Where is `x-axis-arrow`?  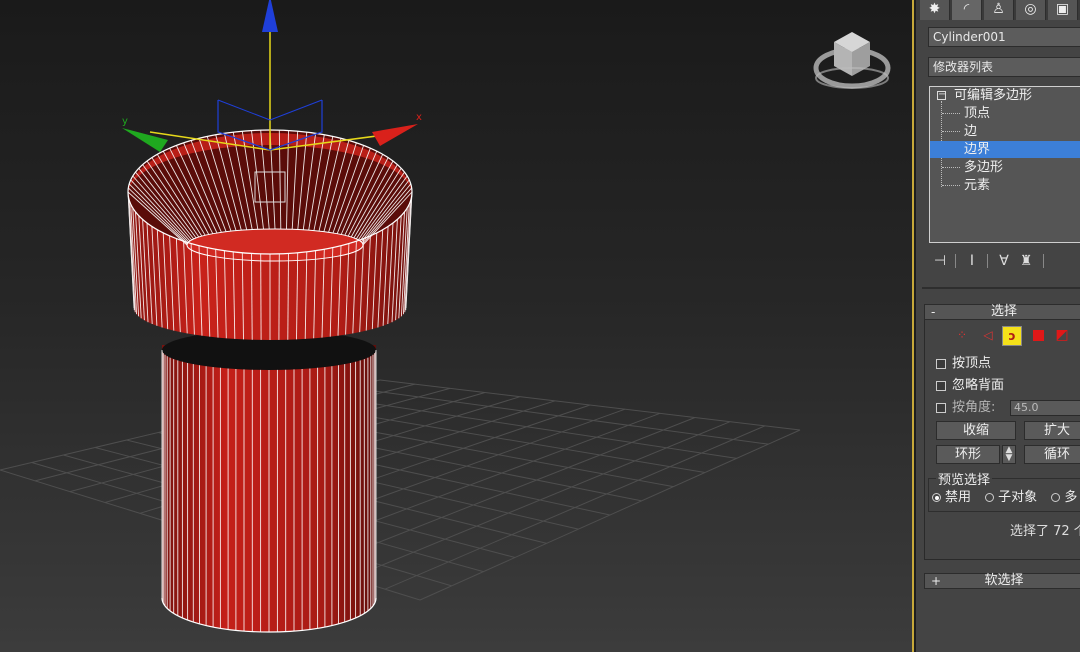
x-axis-arrow is located at coordinates (395, 135).